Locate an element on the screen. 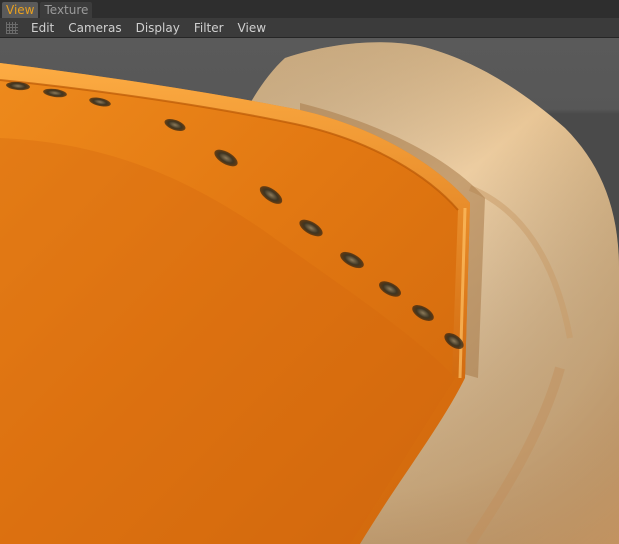 This screenshot has height=544, width=619. grip-icon is located at coordinates (12, 27).